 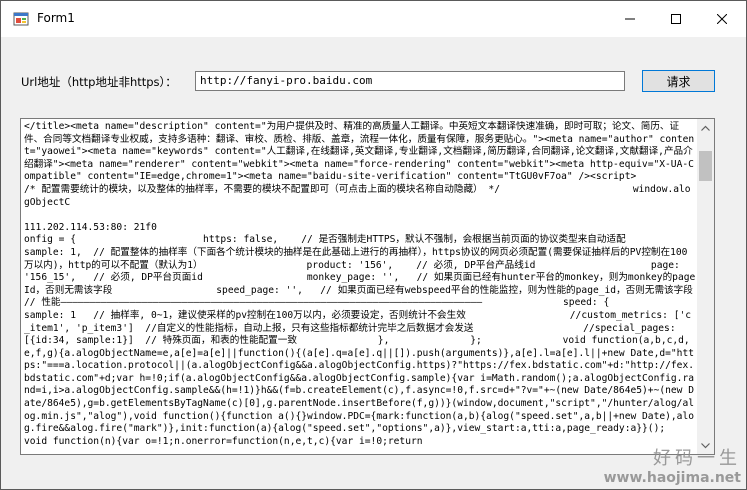 I want to click on scroll-up-button, so click(x=705, y=127).